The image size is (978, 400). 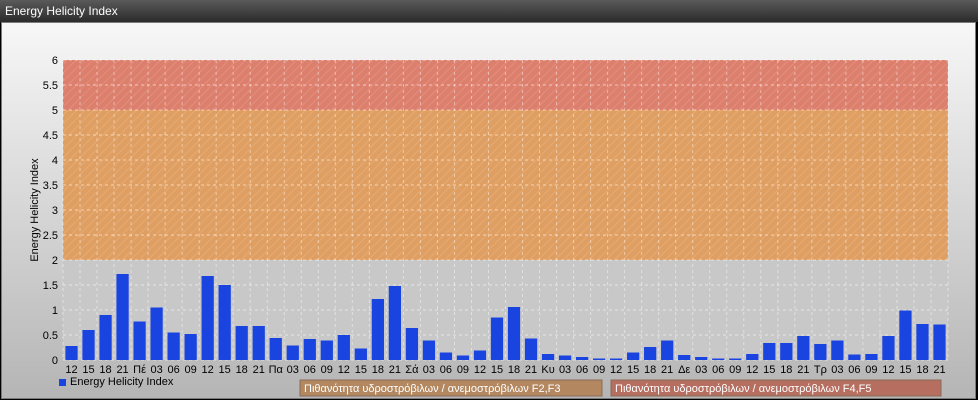 I want to click on x-tick-label: Πα, so click(x=276, y=370).